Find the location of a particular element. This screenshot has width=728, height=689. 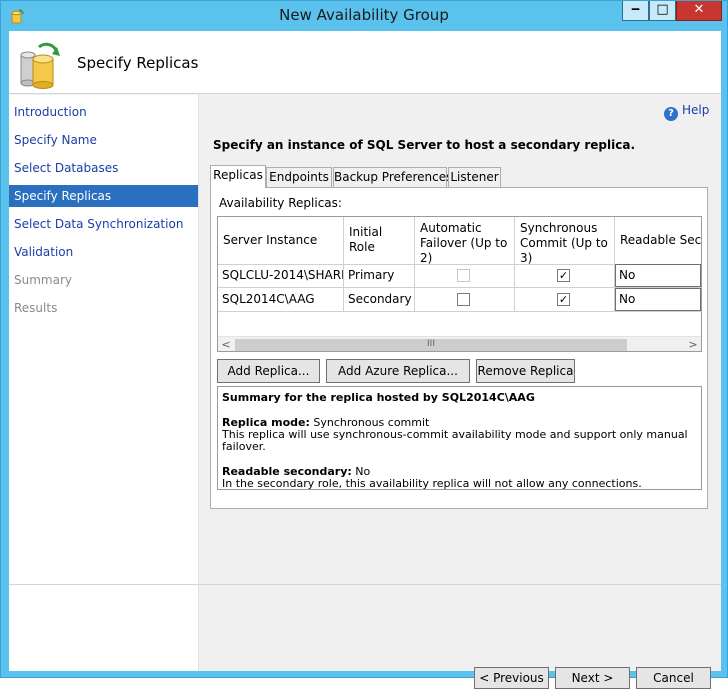

help-link: ? Help is located at coordinates (686, 112).